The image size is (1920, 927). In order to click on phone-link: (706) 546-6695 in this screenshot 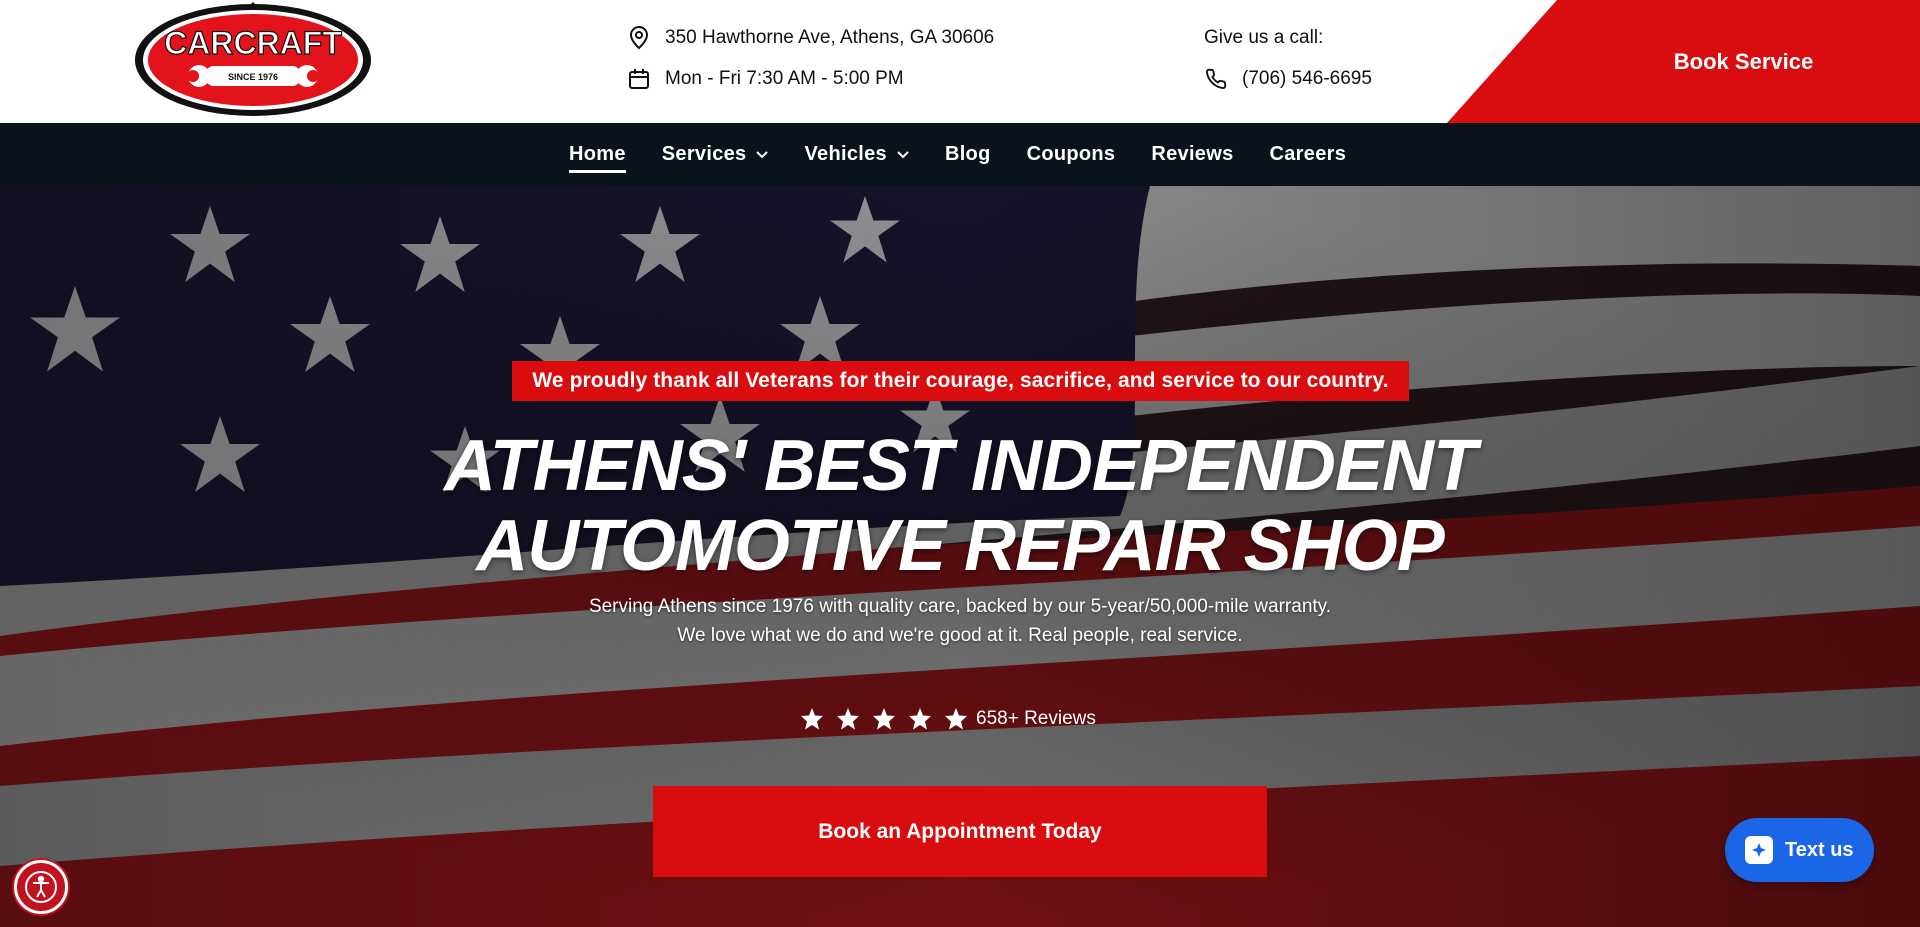, I will do `click(1288, 79)`.